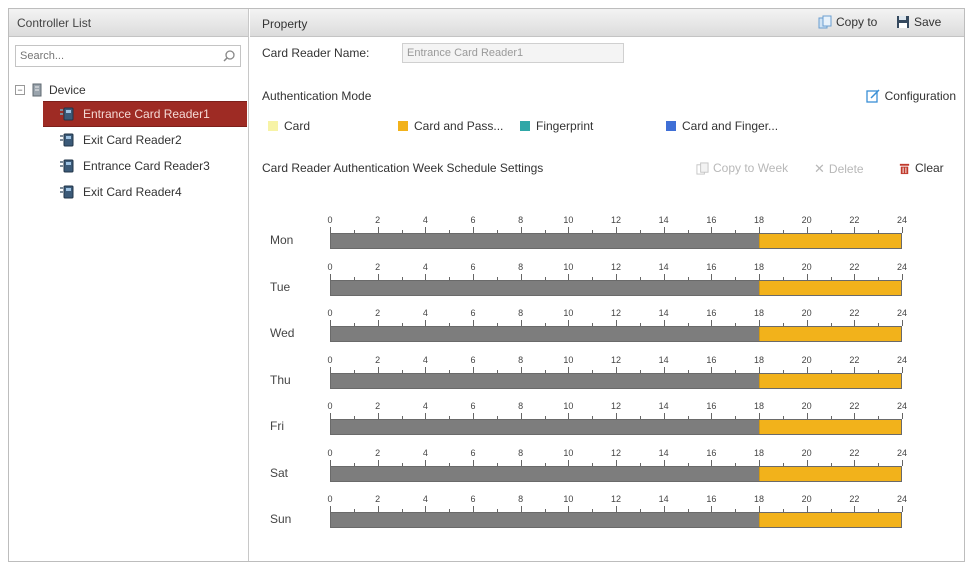 The width and height of the screenshot is (973, 570). I want to click on copy-to-week-button: Copy to Week, so click(742, 168).